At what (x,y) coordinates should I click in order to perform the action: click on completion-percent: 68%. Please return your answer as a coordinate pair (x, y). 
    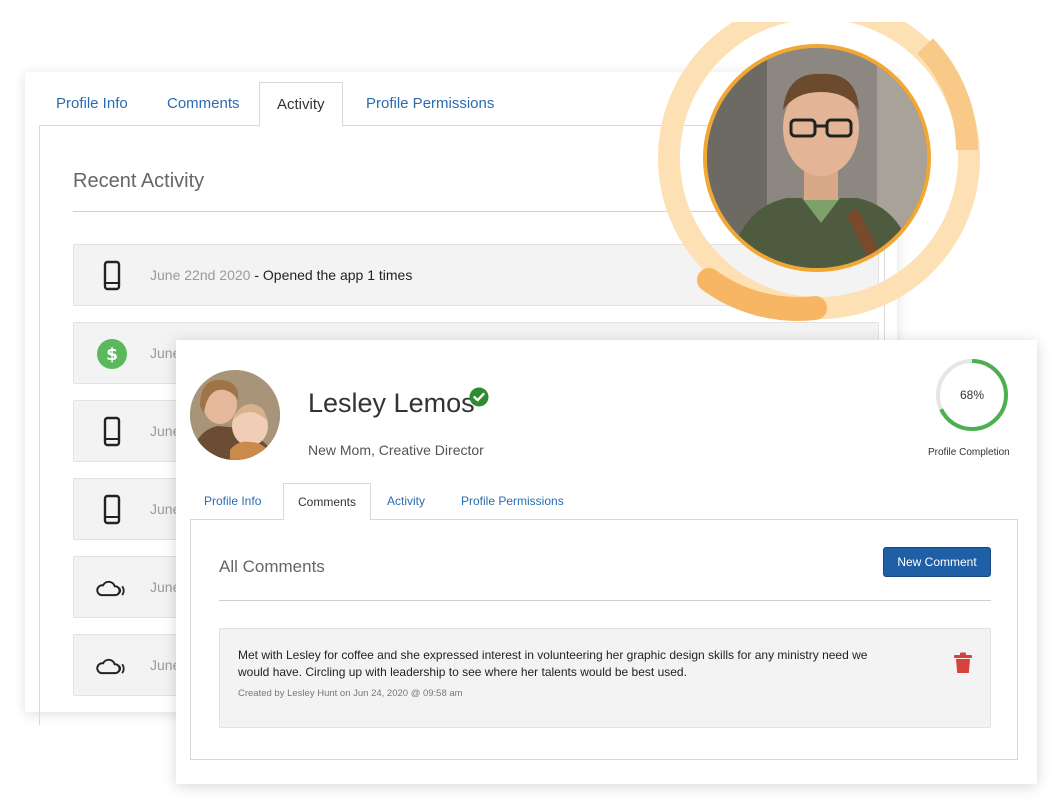
    Looking at the image, I should click on (972, 395).